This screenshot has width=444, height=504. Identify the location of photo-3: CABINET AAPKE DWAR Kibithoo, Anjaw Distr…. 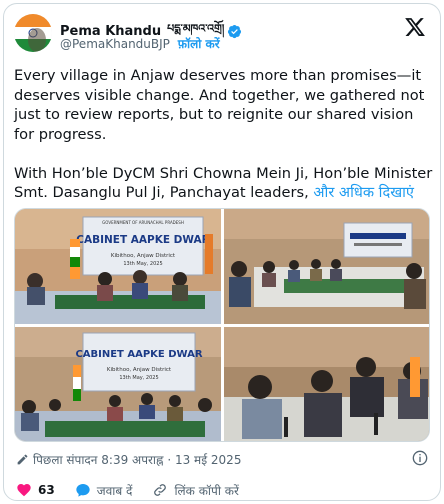
(118, 384).